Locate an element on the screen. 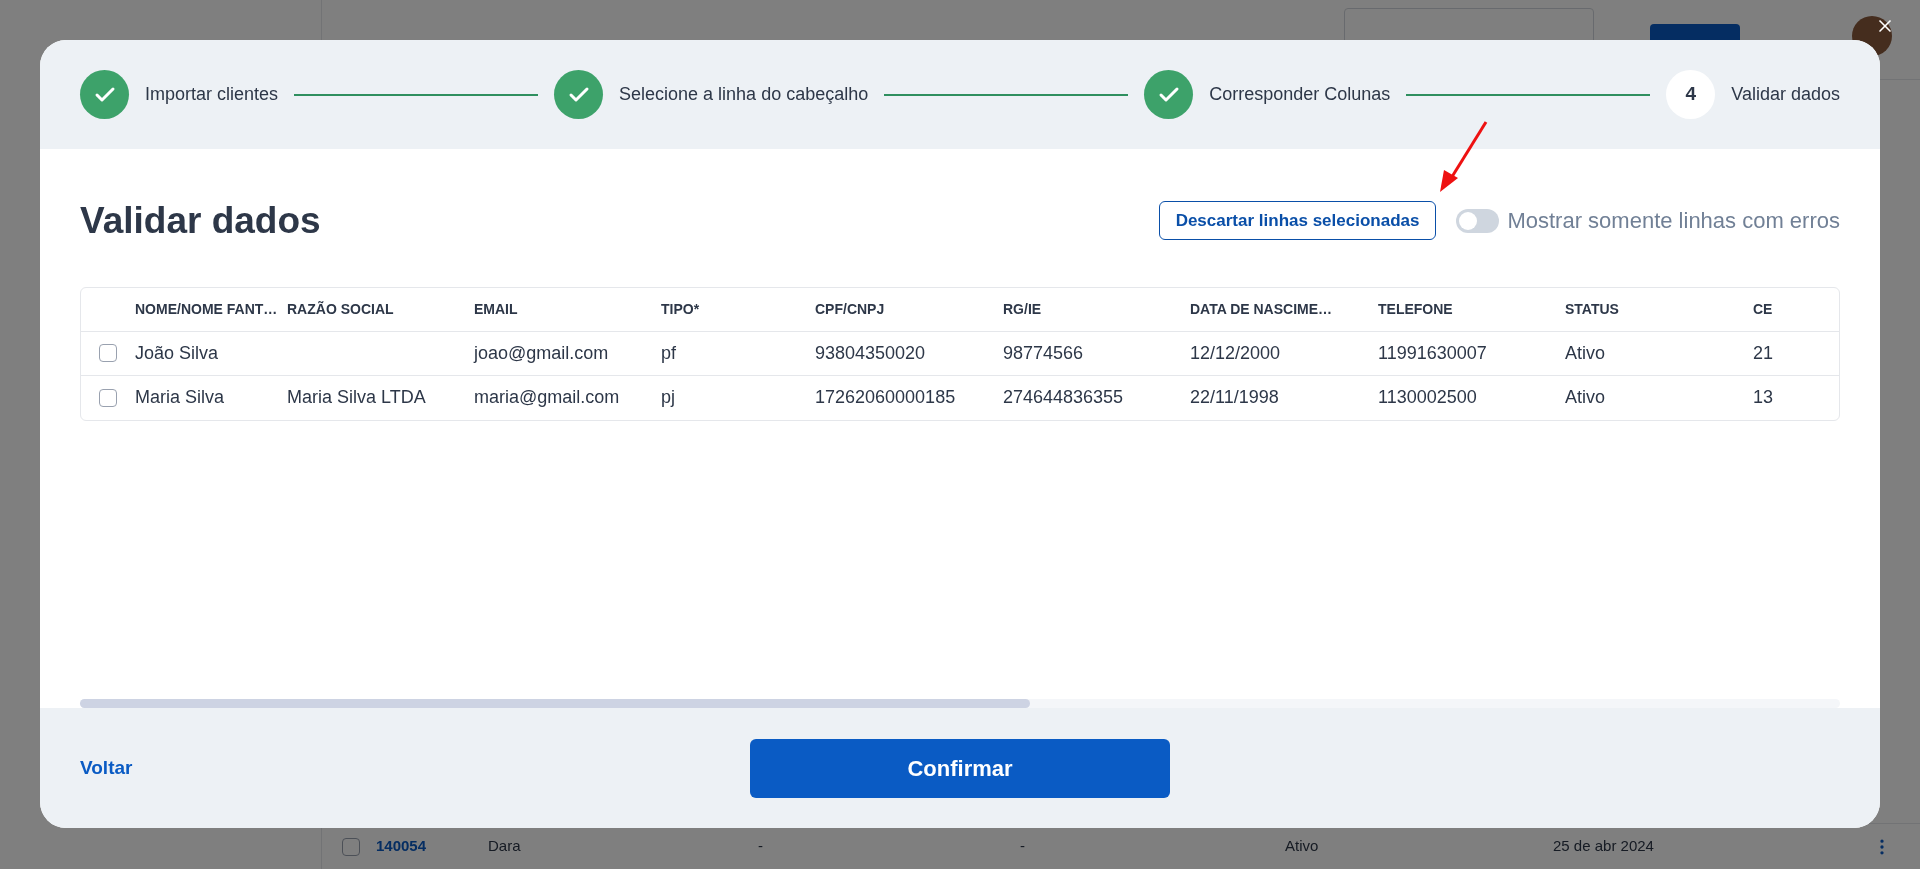  table-cell: João Silva is located at coordinates (177, 352).